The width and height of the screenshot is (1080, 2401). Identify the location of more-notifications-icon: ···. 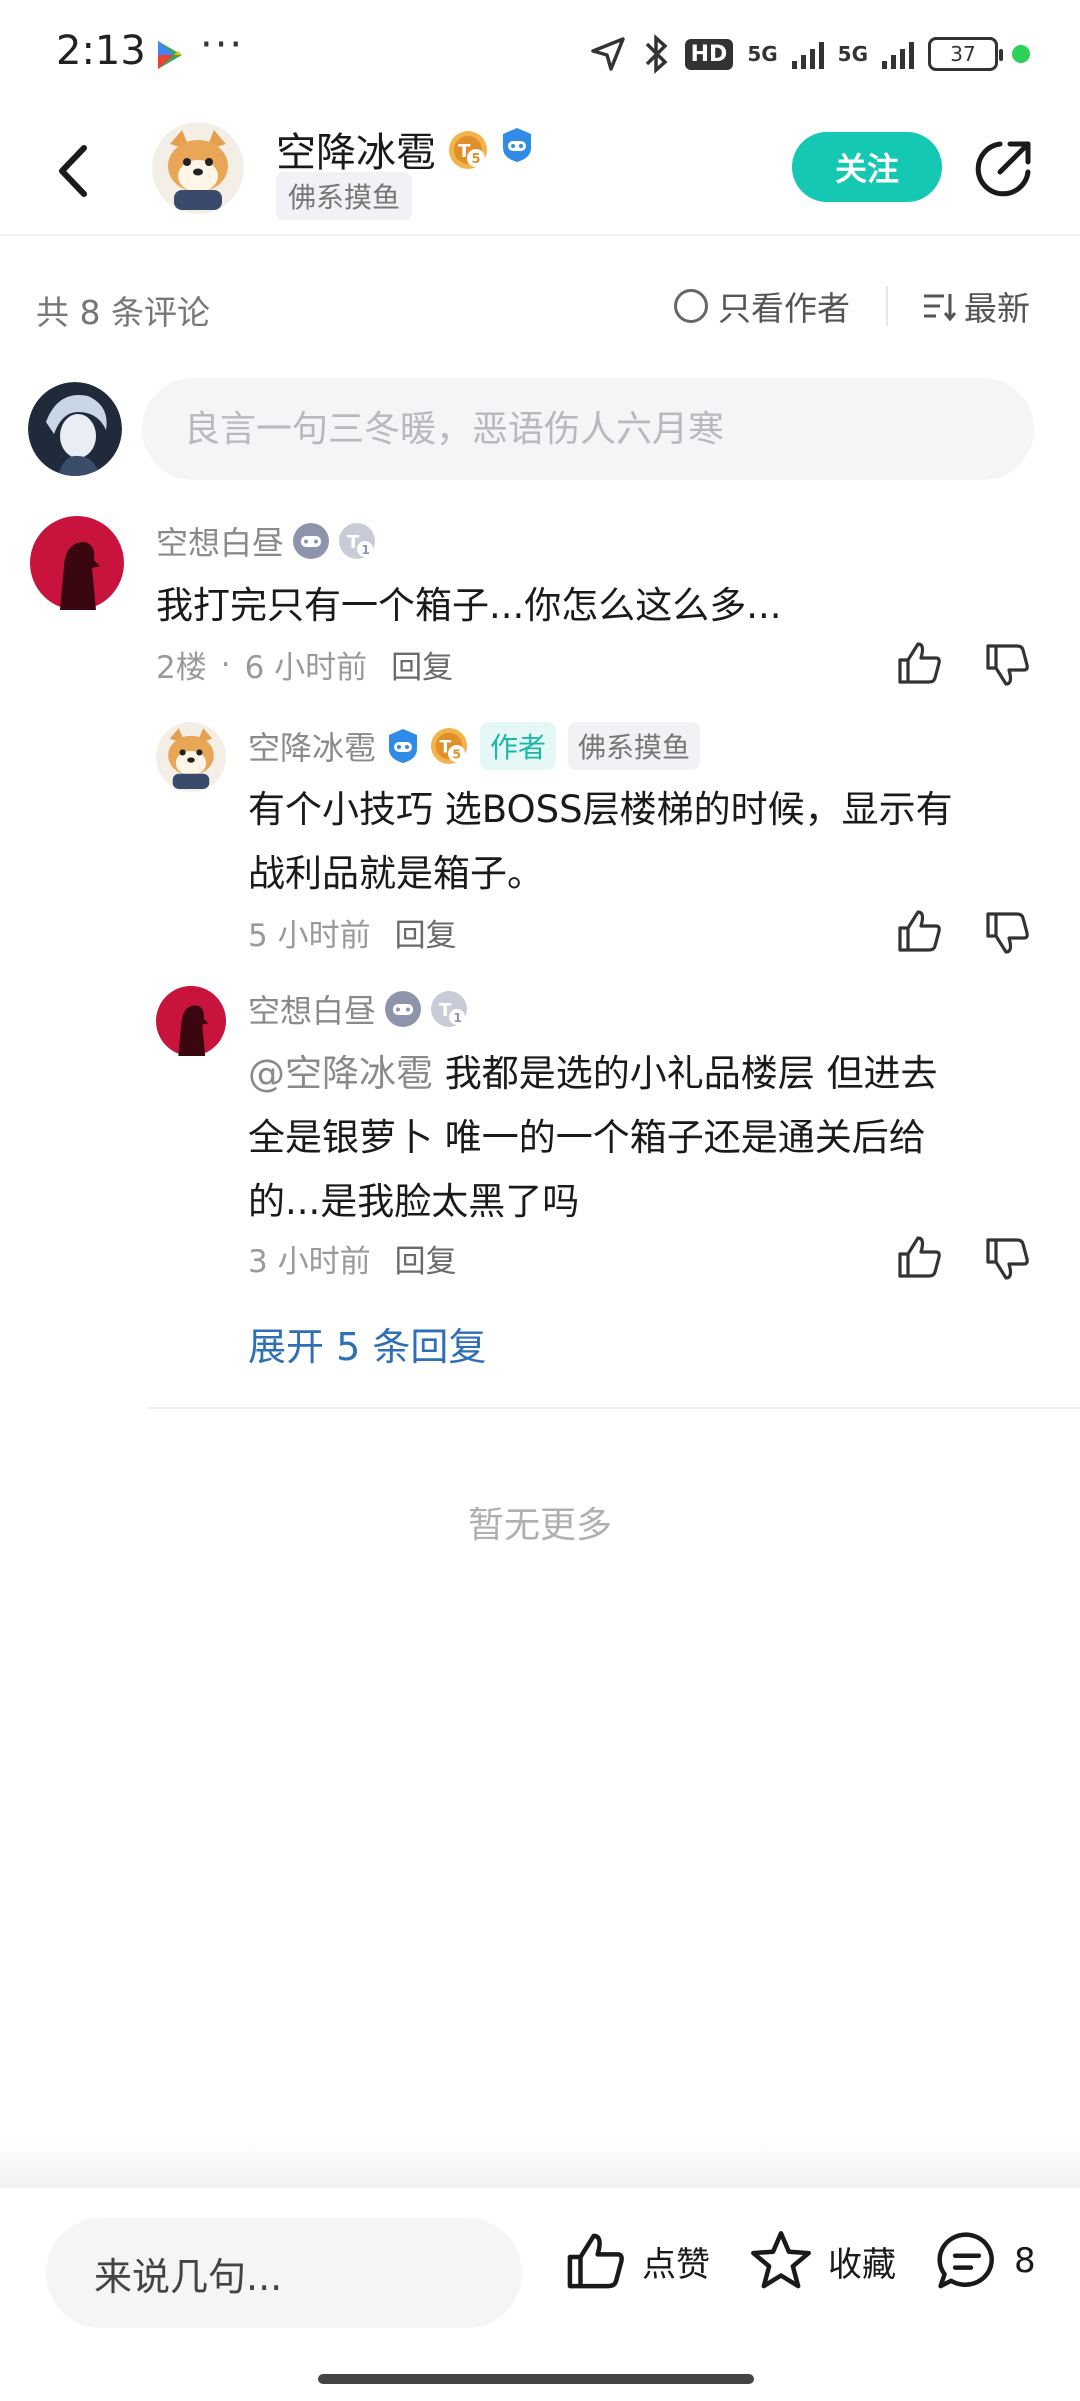
(222, 45).